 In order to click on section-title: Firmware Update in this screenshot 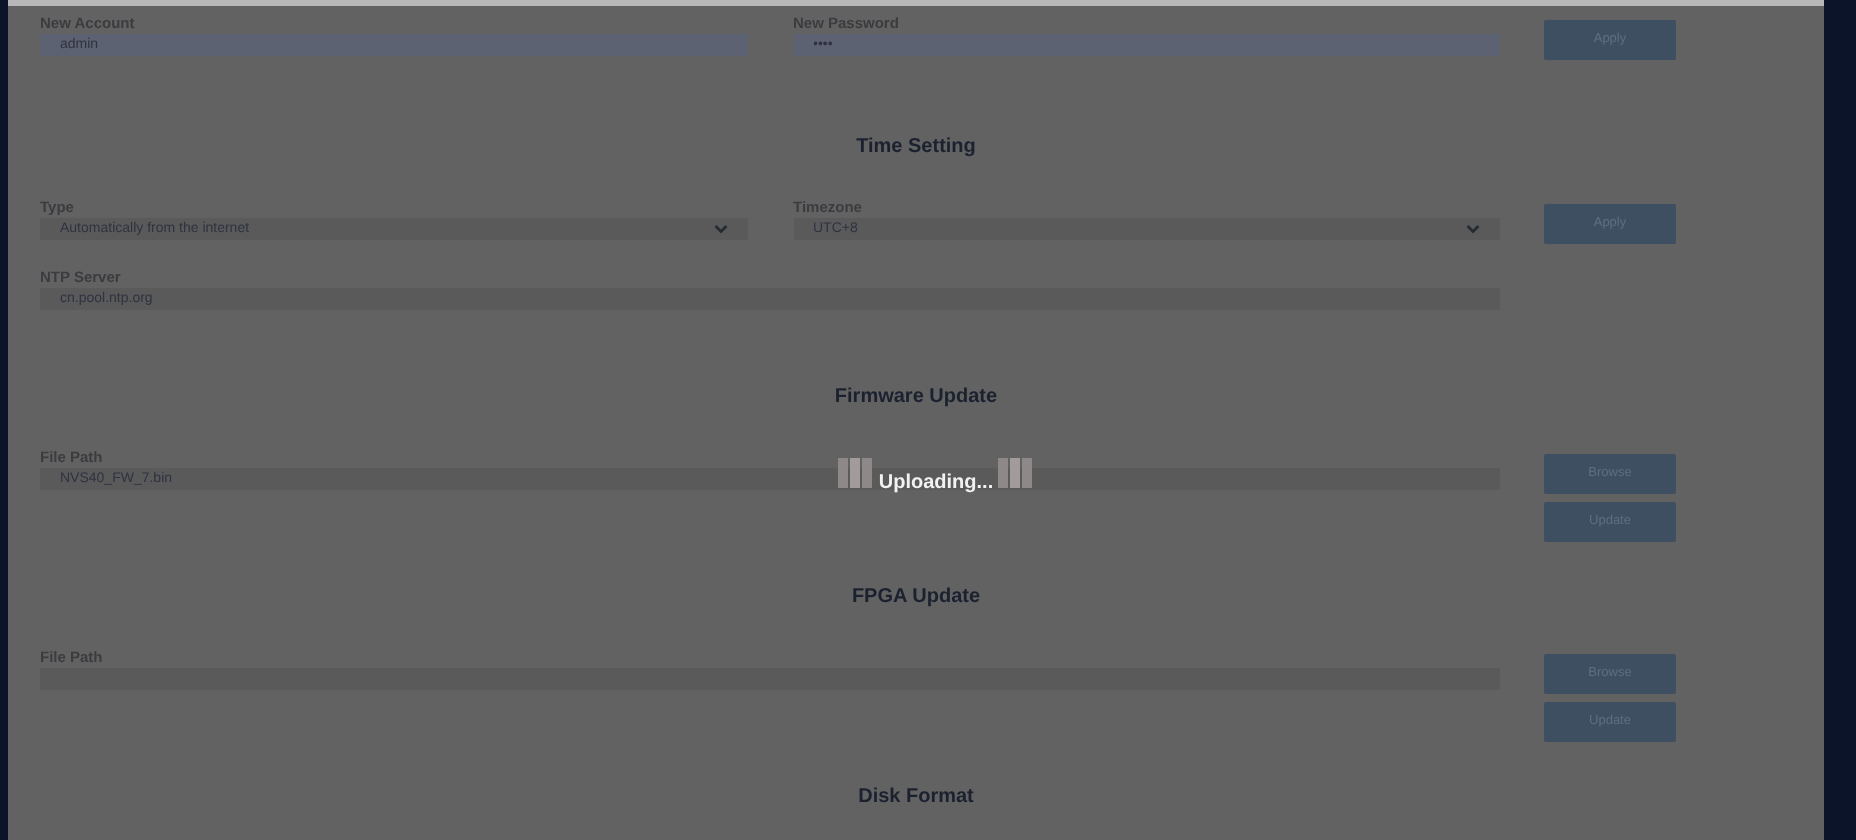, I will do `click(916, 398)`.